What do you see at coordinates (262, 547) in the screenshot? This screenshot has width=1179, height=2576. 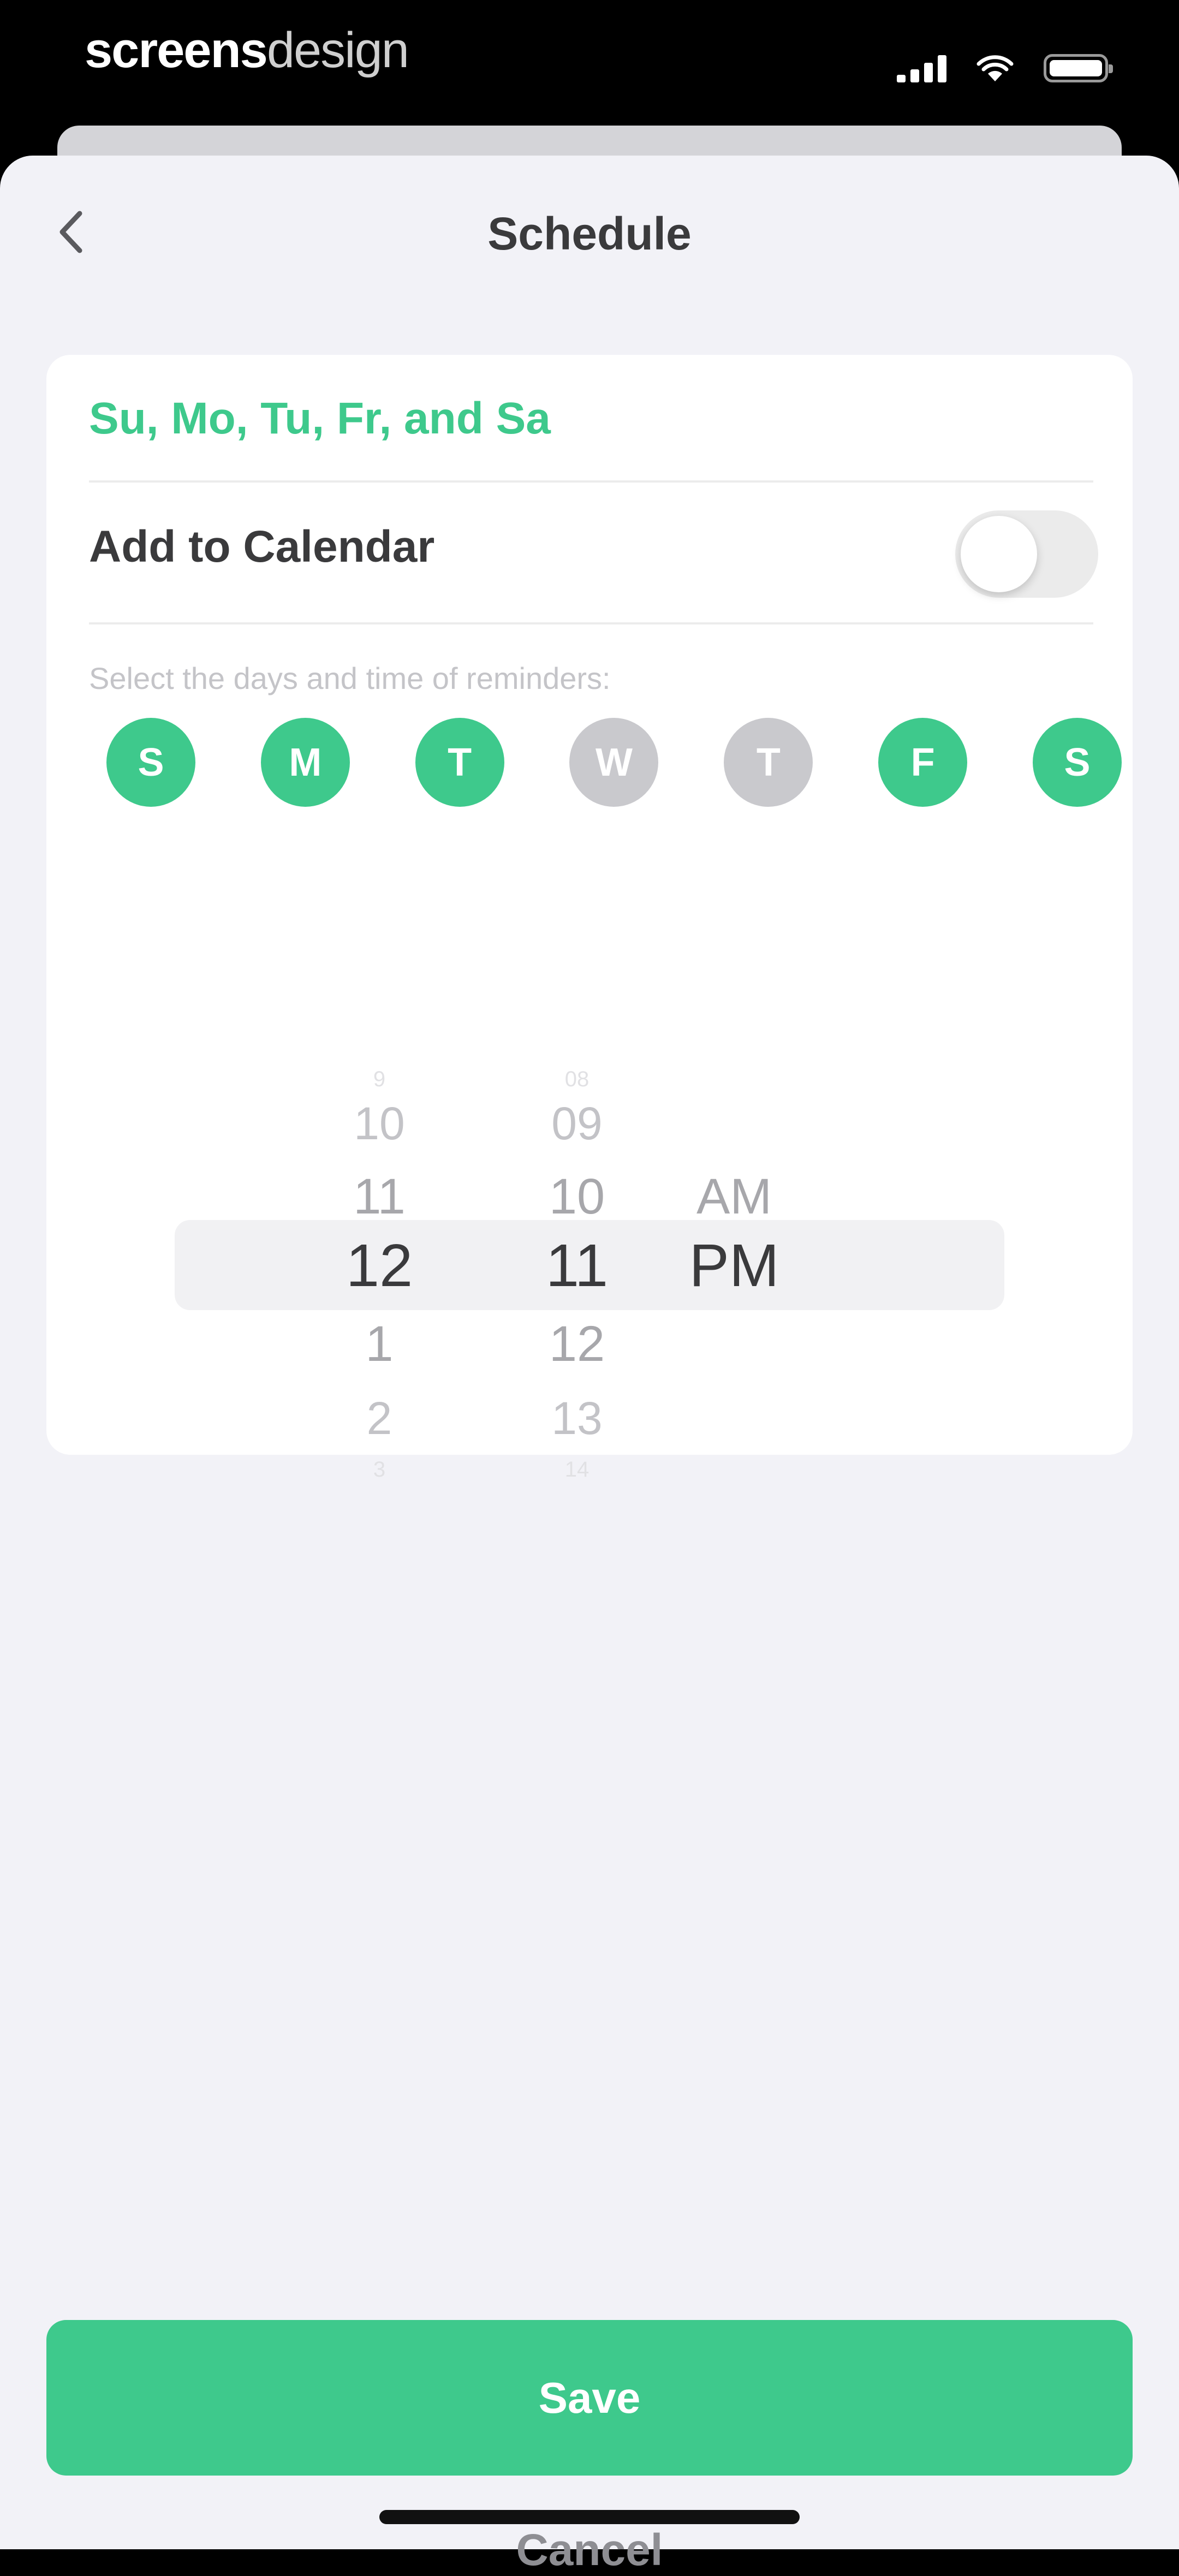 I see `add-to-calendar-label: Add to Calendar` at bounding box center [262, 547].